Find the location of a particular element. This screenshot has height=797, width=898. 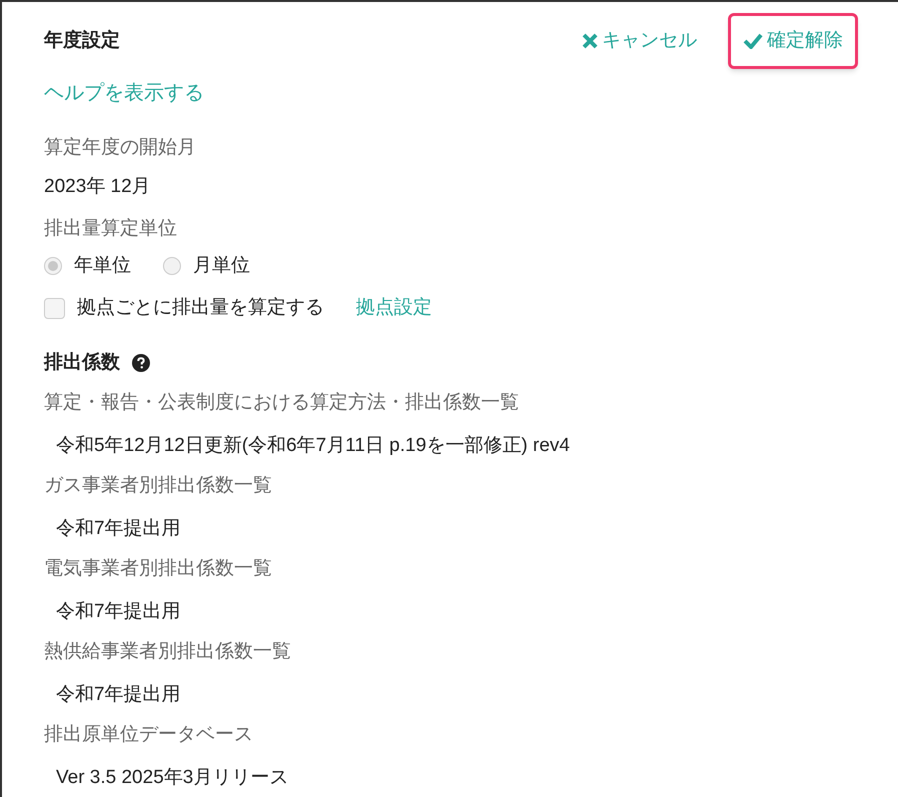

radio-option: 年単位 is located at coordinates (87, 266).